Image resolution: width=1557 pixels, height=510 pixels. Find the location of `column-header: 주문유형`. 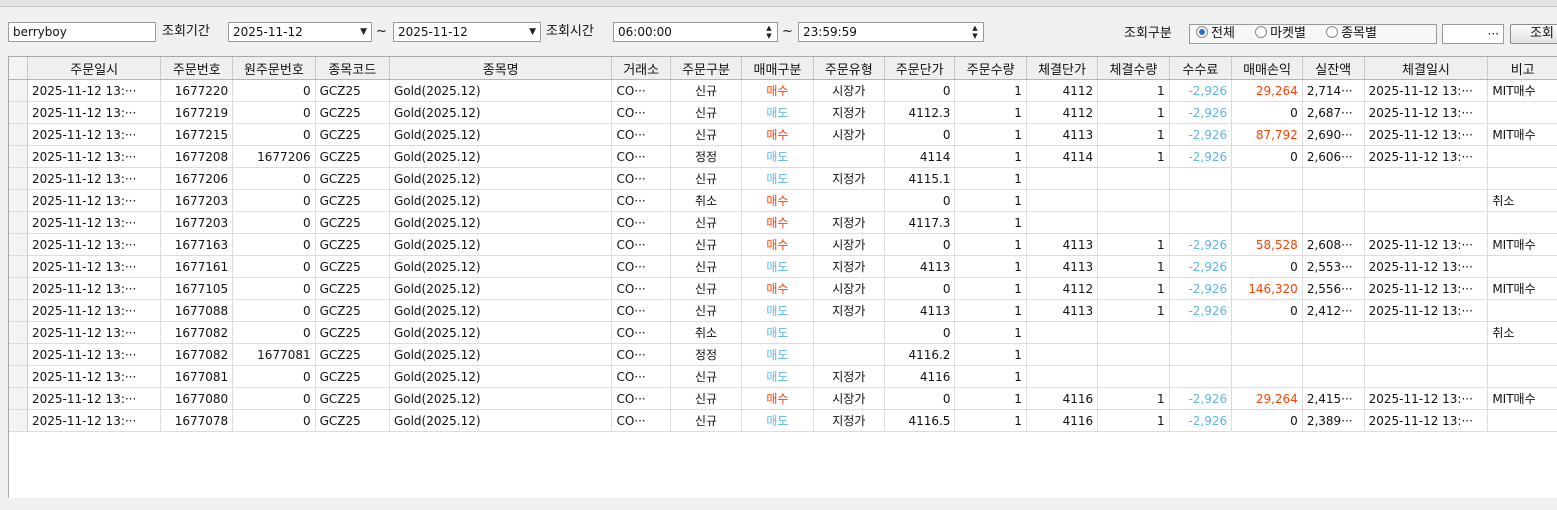

column-header: 주문유형 is located at coordinates (849, 68).